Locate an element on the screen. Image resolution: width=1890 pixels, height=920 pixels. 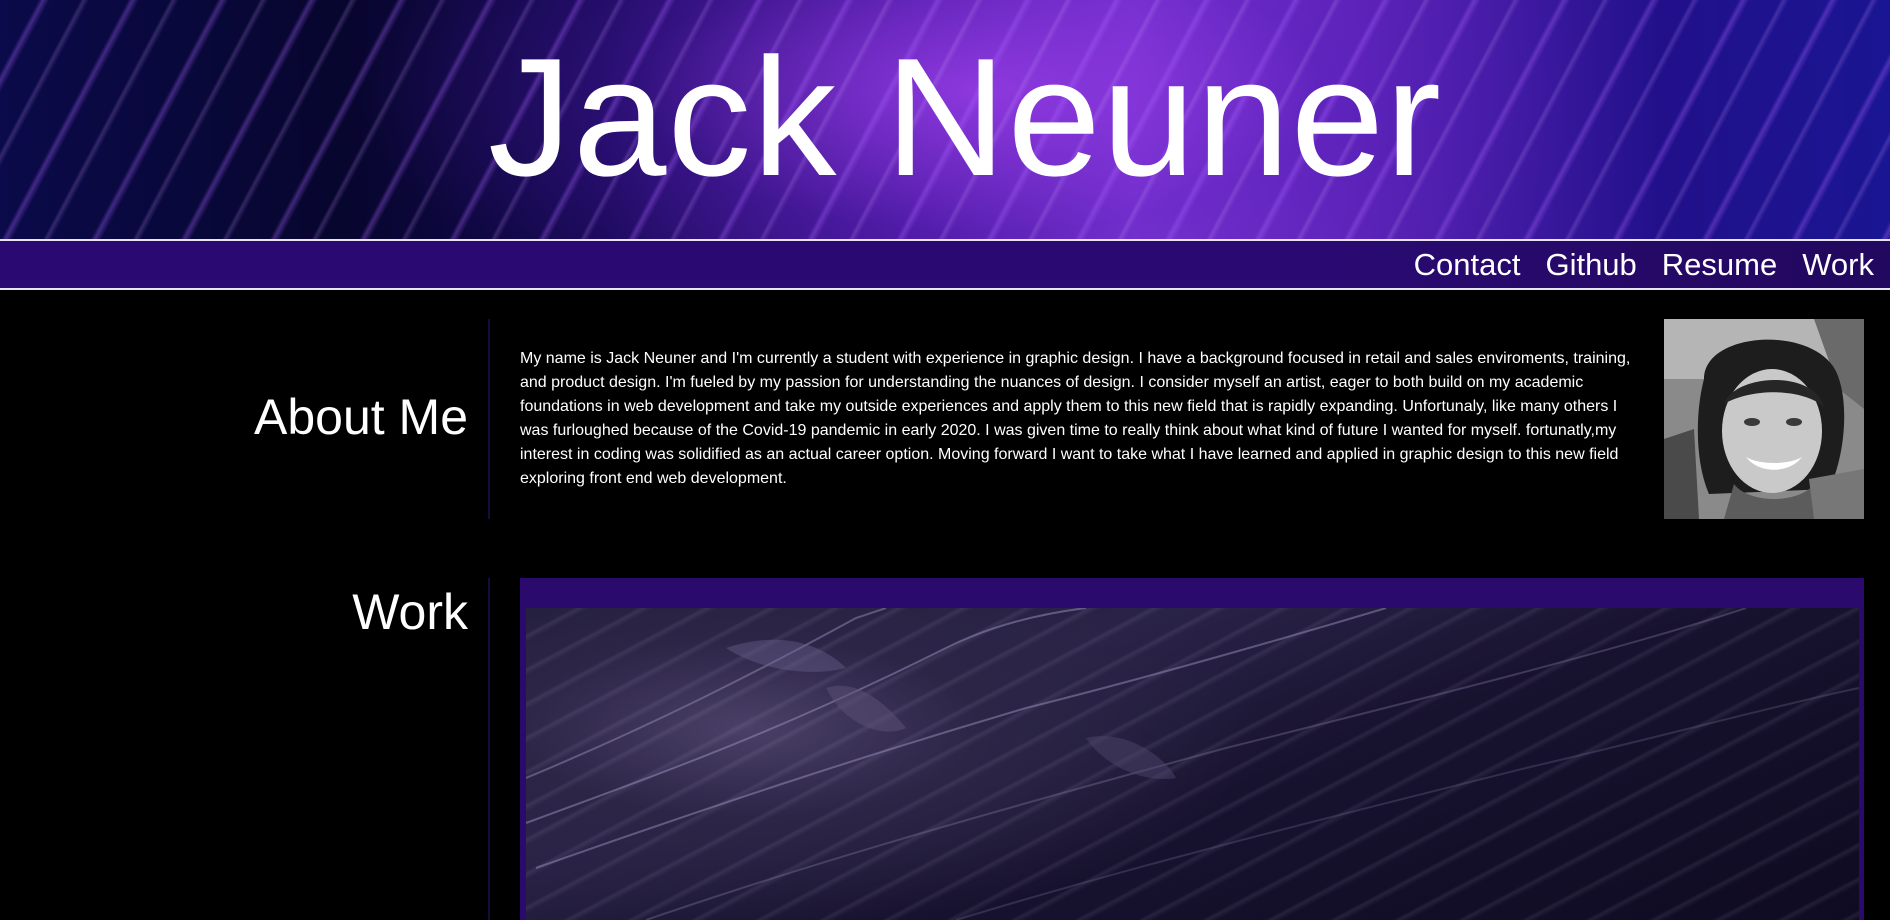
portrait-image is located at coordinates (1764, 419).